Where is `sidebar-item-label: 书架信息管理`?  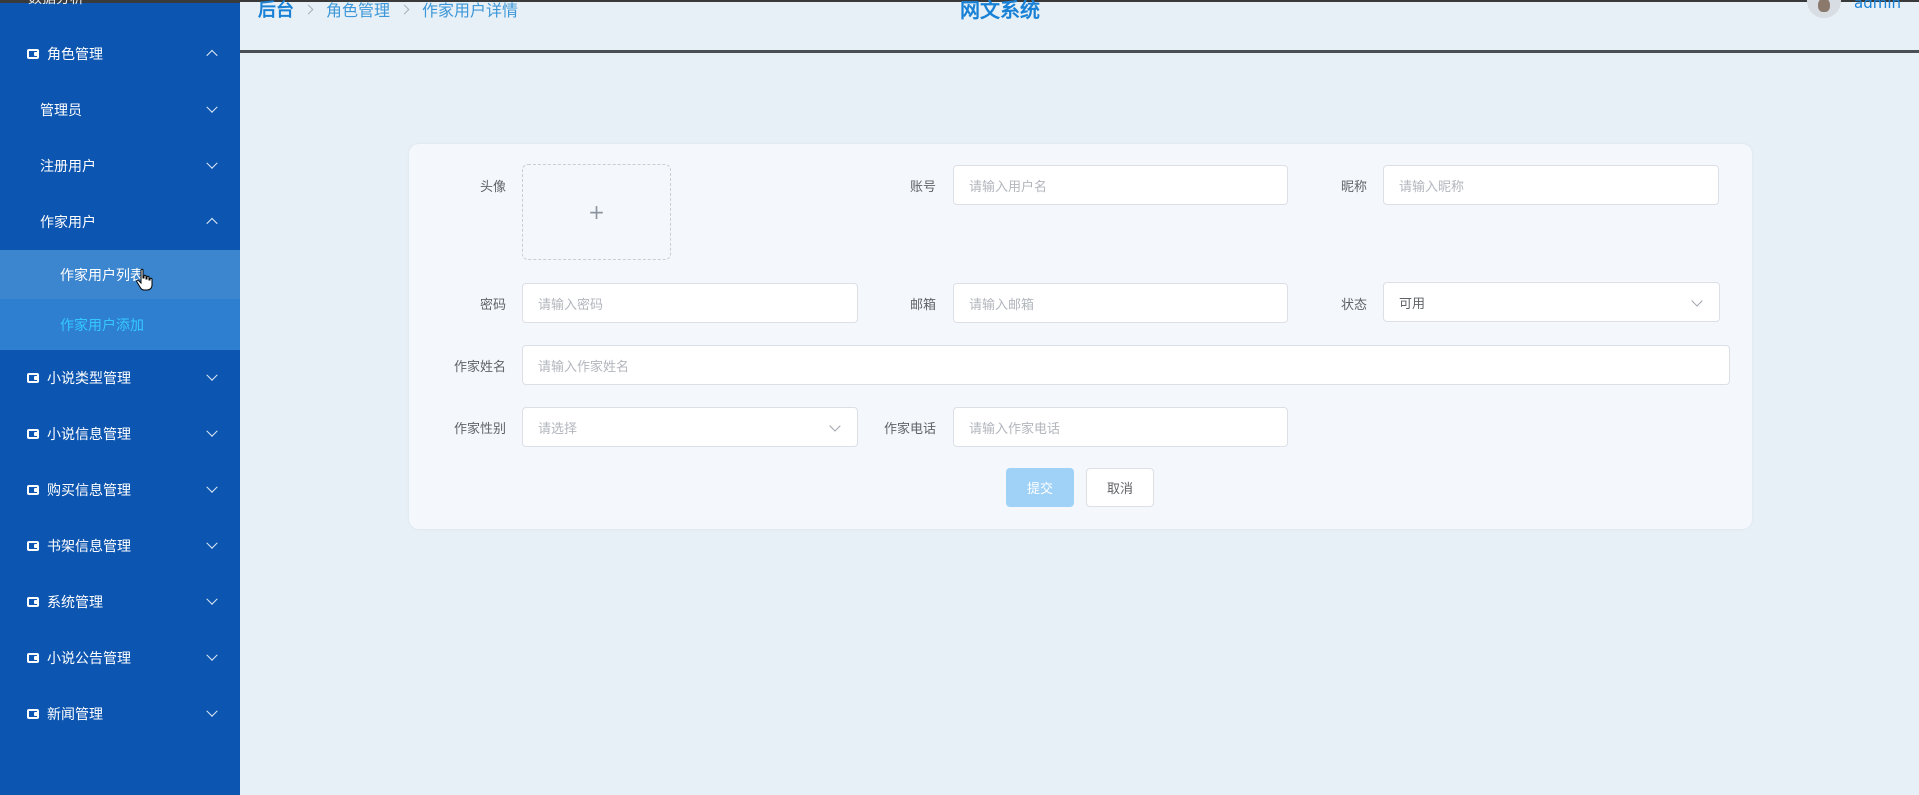 sidebar-item-label: 书架信息管理 is located at coordinates (89, 547).